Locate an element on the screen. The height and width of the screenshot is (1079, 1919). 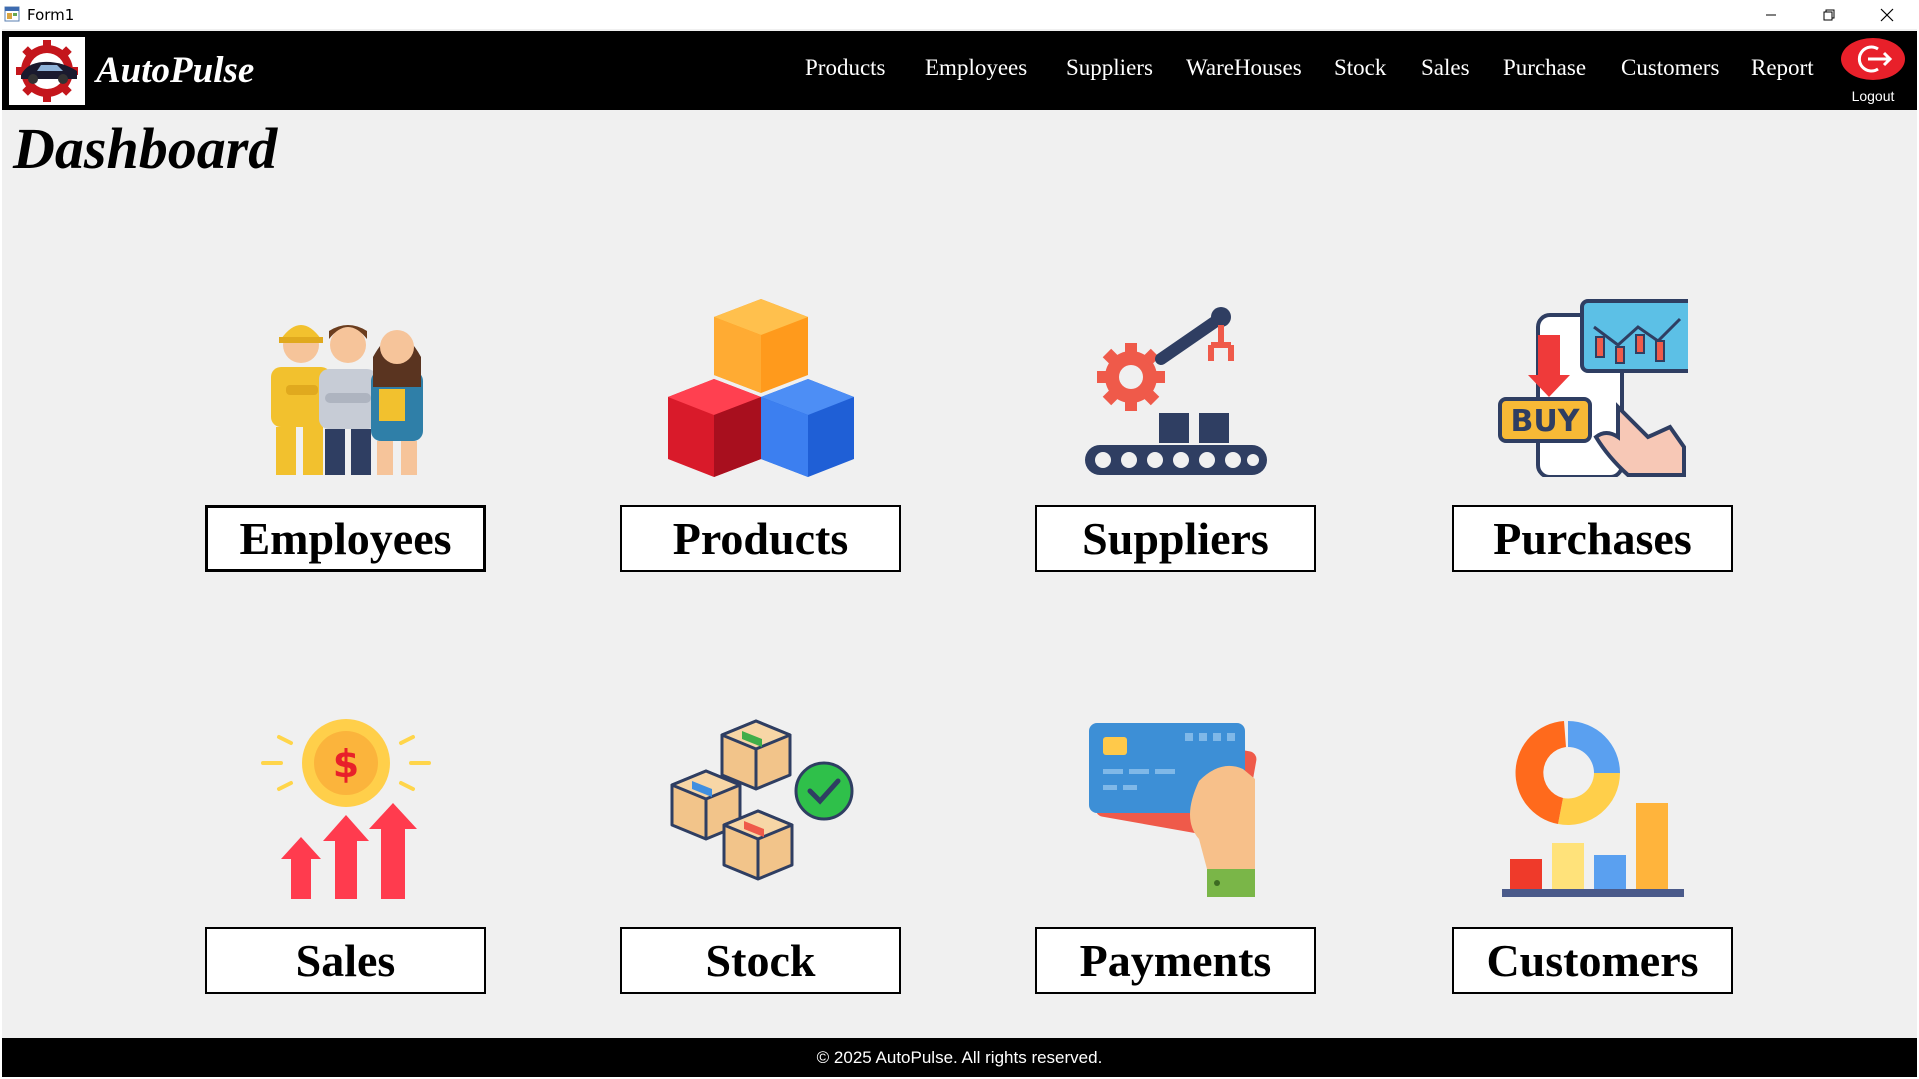
tile-customers is located at coordinates (1592, 808).